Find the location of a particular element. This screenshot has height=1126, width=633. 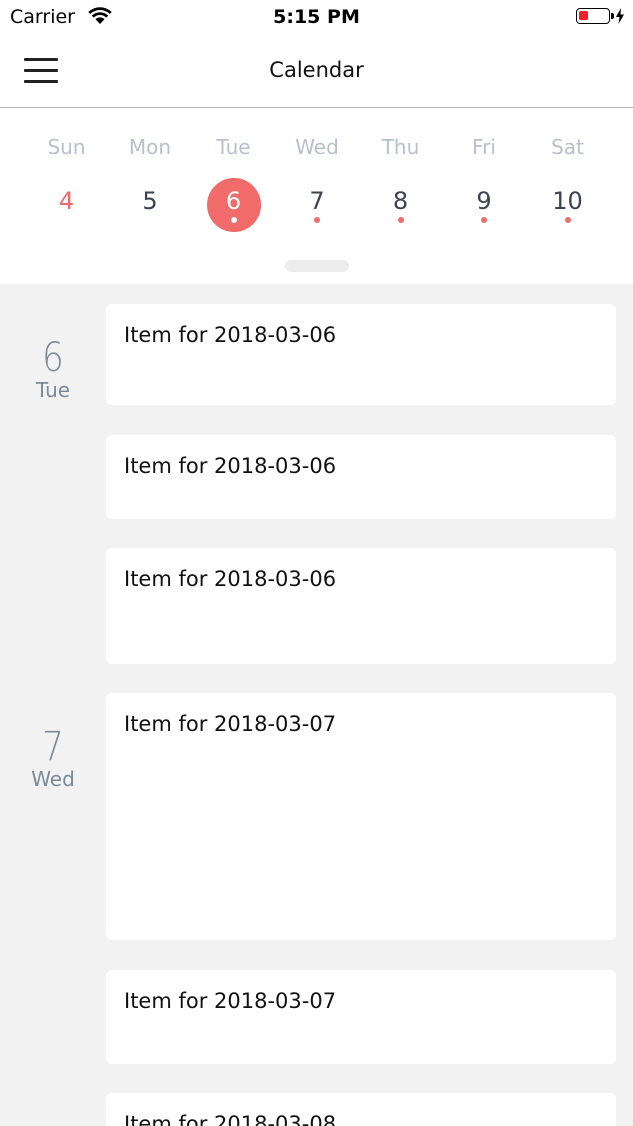

day-button: 5 is located at coordinates (150, 205).